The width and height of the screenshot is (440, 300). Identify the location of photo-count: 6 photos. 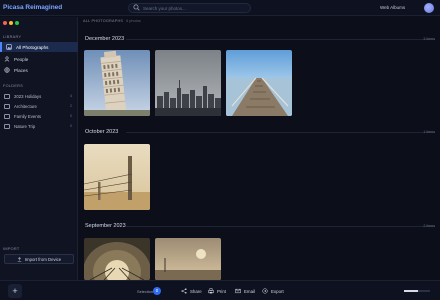
(133, 21).